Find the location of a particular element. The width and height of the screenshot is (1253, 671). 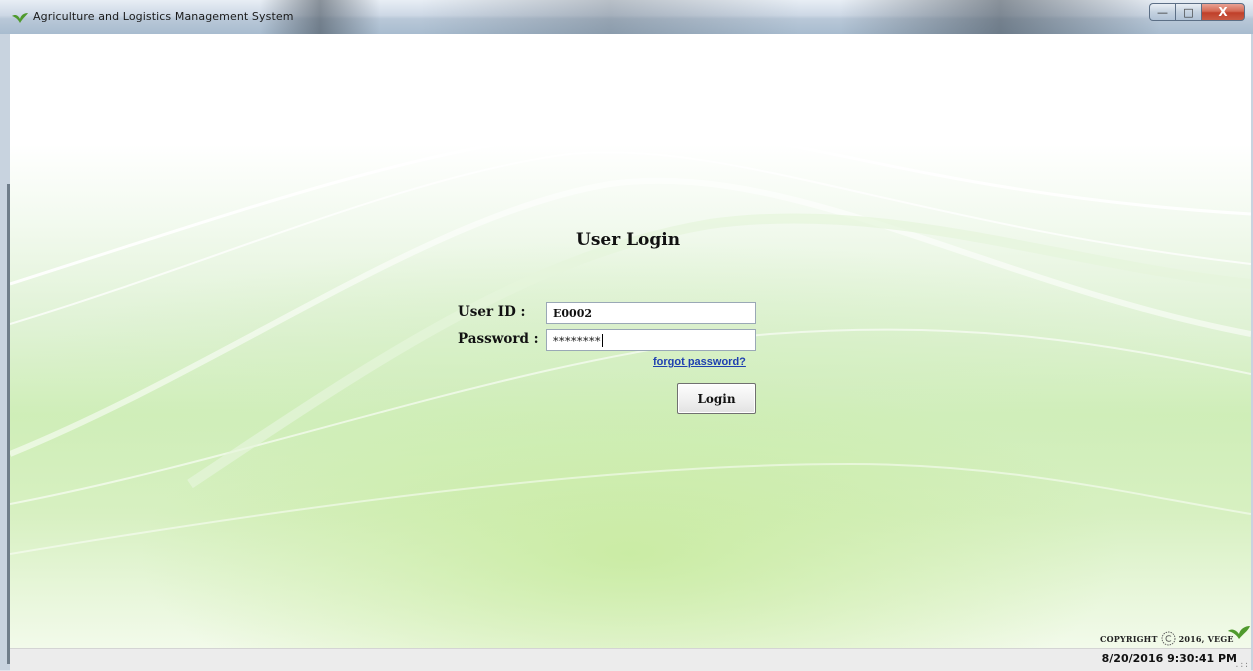

resize-grip-icon: .:: is located at coordinates (1242, 664).